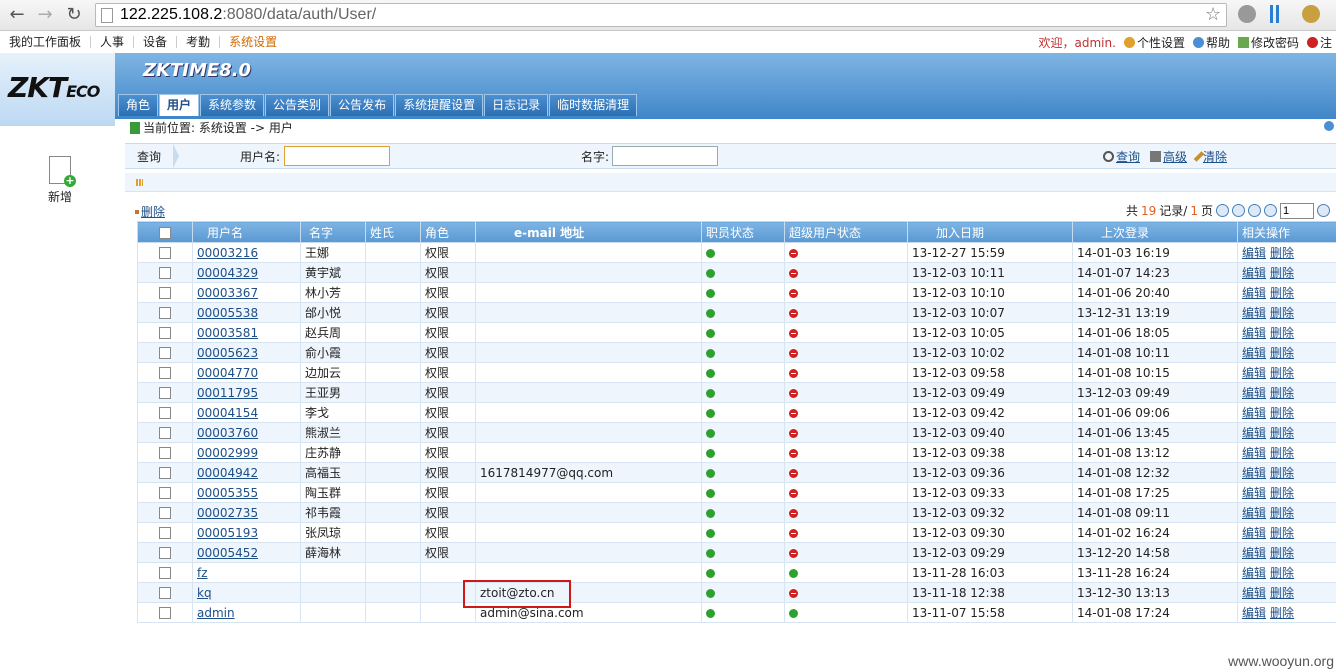 The image size is (1336, 671). What do you see at coordinates (846, 232) in the screenshot?
I see `col-superuser-status: 超级用户状态` at bounding box center [846, 232].